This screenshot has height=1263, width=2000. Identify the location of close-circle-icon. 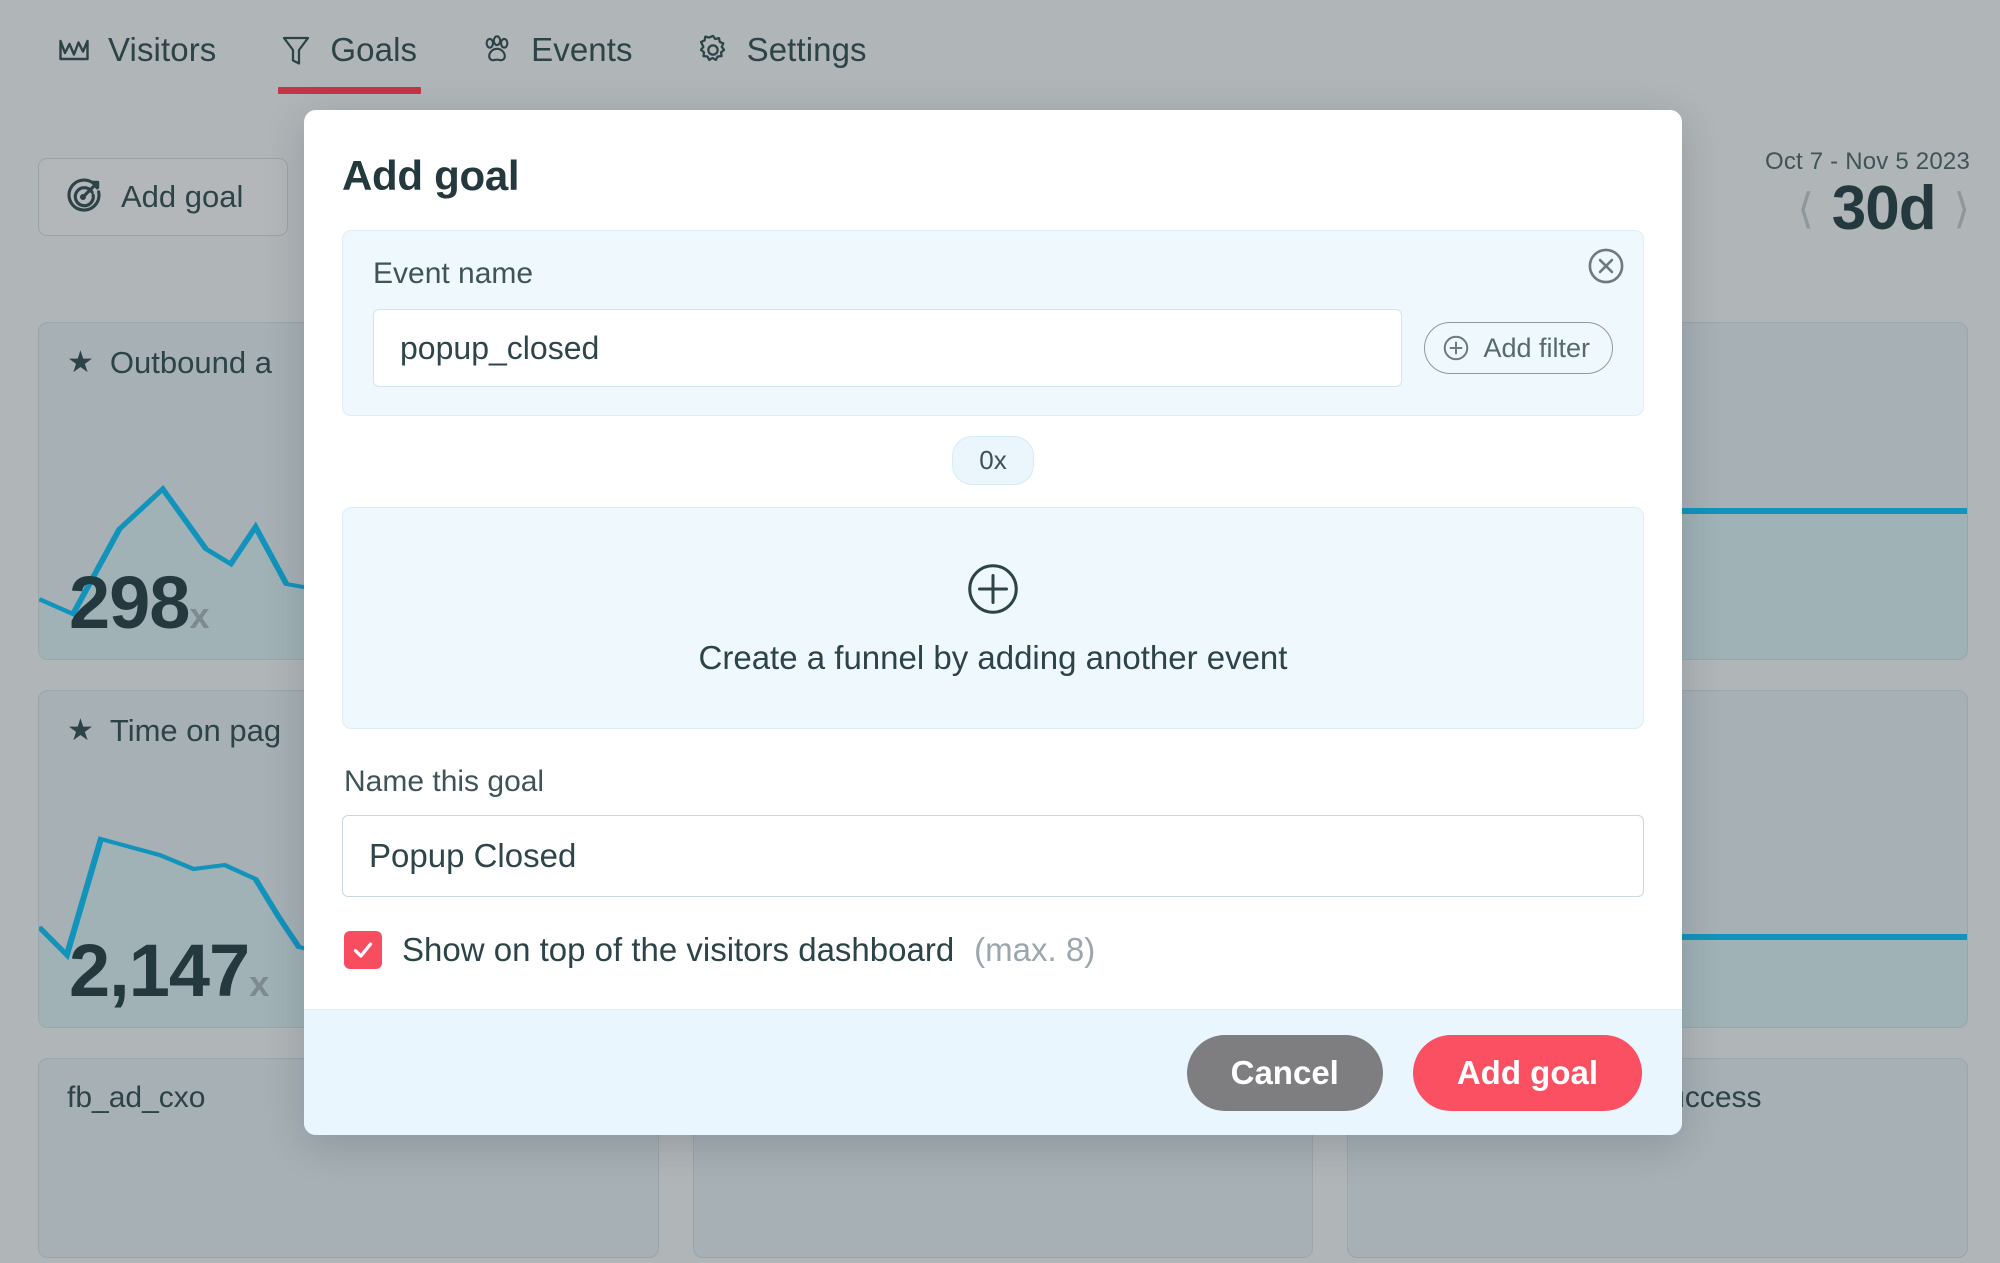
(1606, 266).